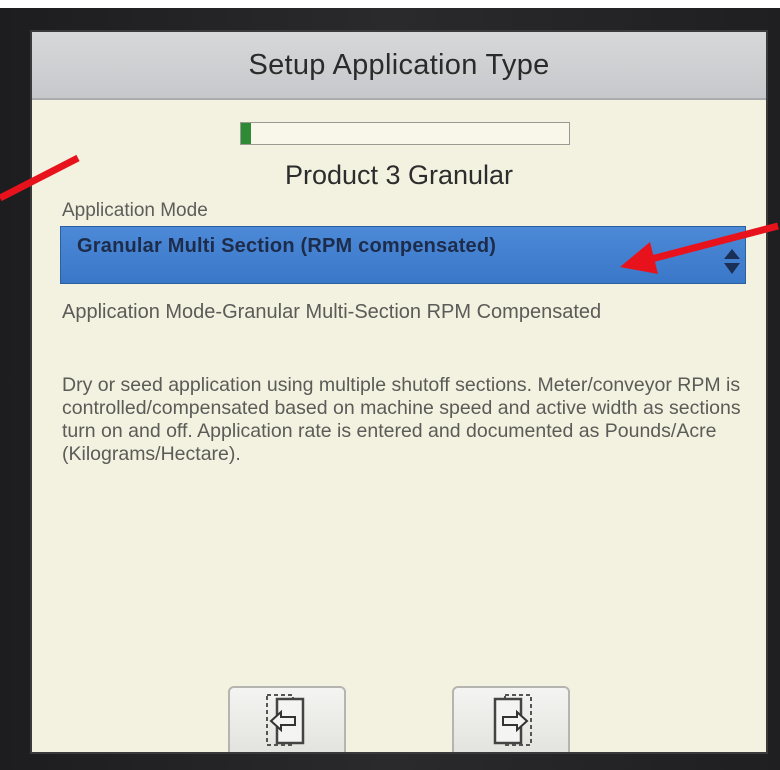  What do you see at coordinates (40, 178) in the screenshot?
I see `annotation-arrow-left` at bounding box center [40, 178].